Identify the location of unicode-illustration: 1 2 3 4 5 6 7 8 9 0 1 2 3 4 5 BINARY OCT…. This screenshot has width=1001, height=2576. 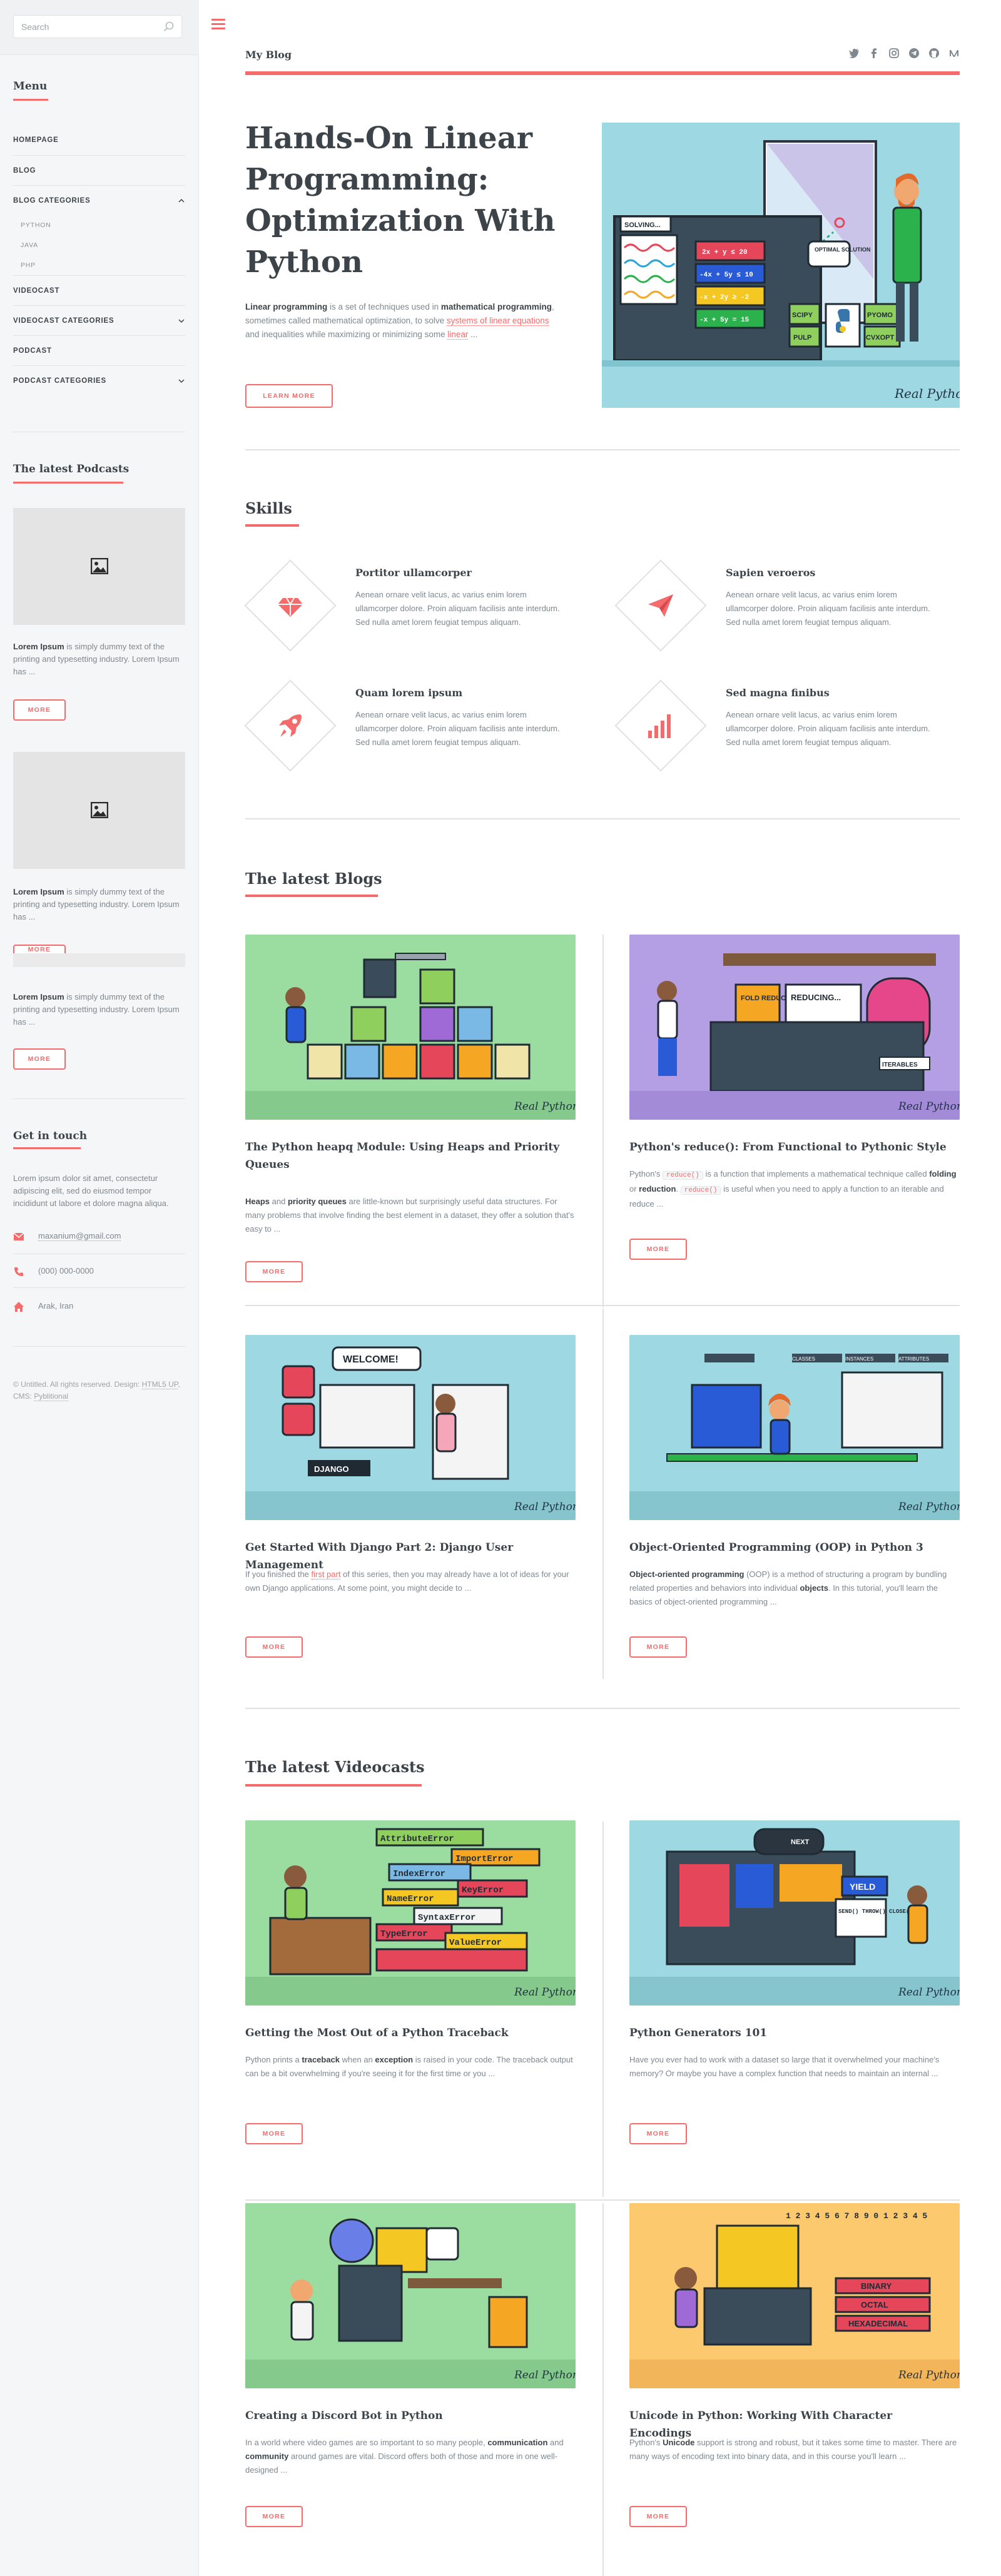
(794, 2295).